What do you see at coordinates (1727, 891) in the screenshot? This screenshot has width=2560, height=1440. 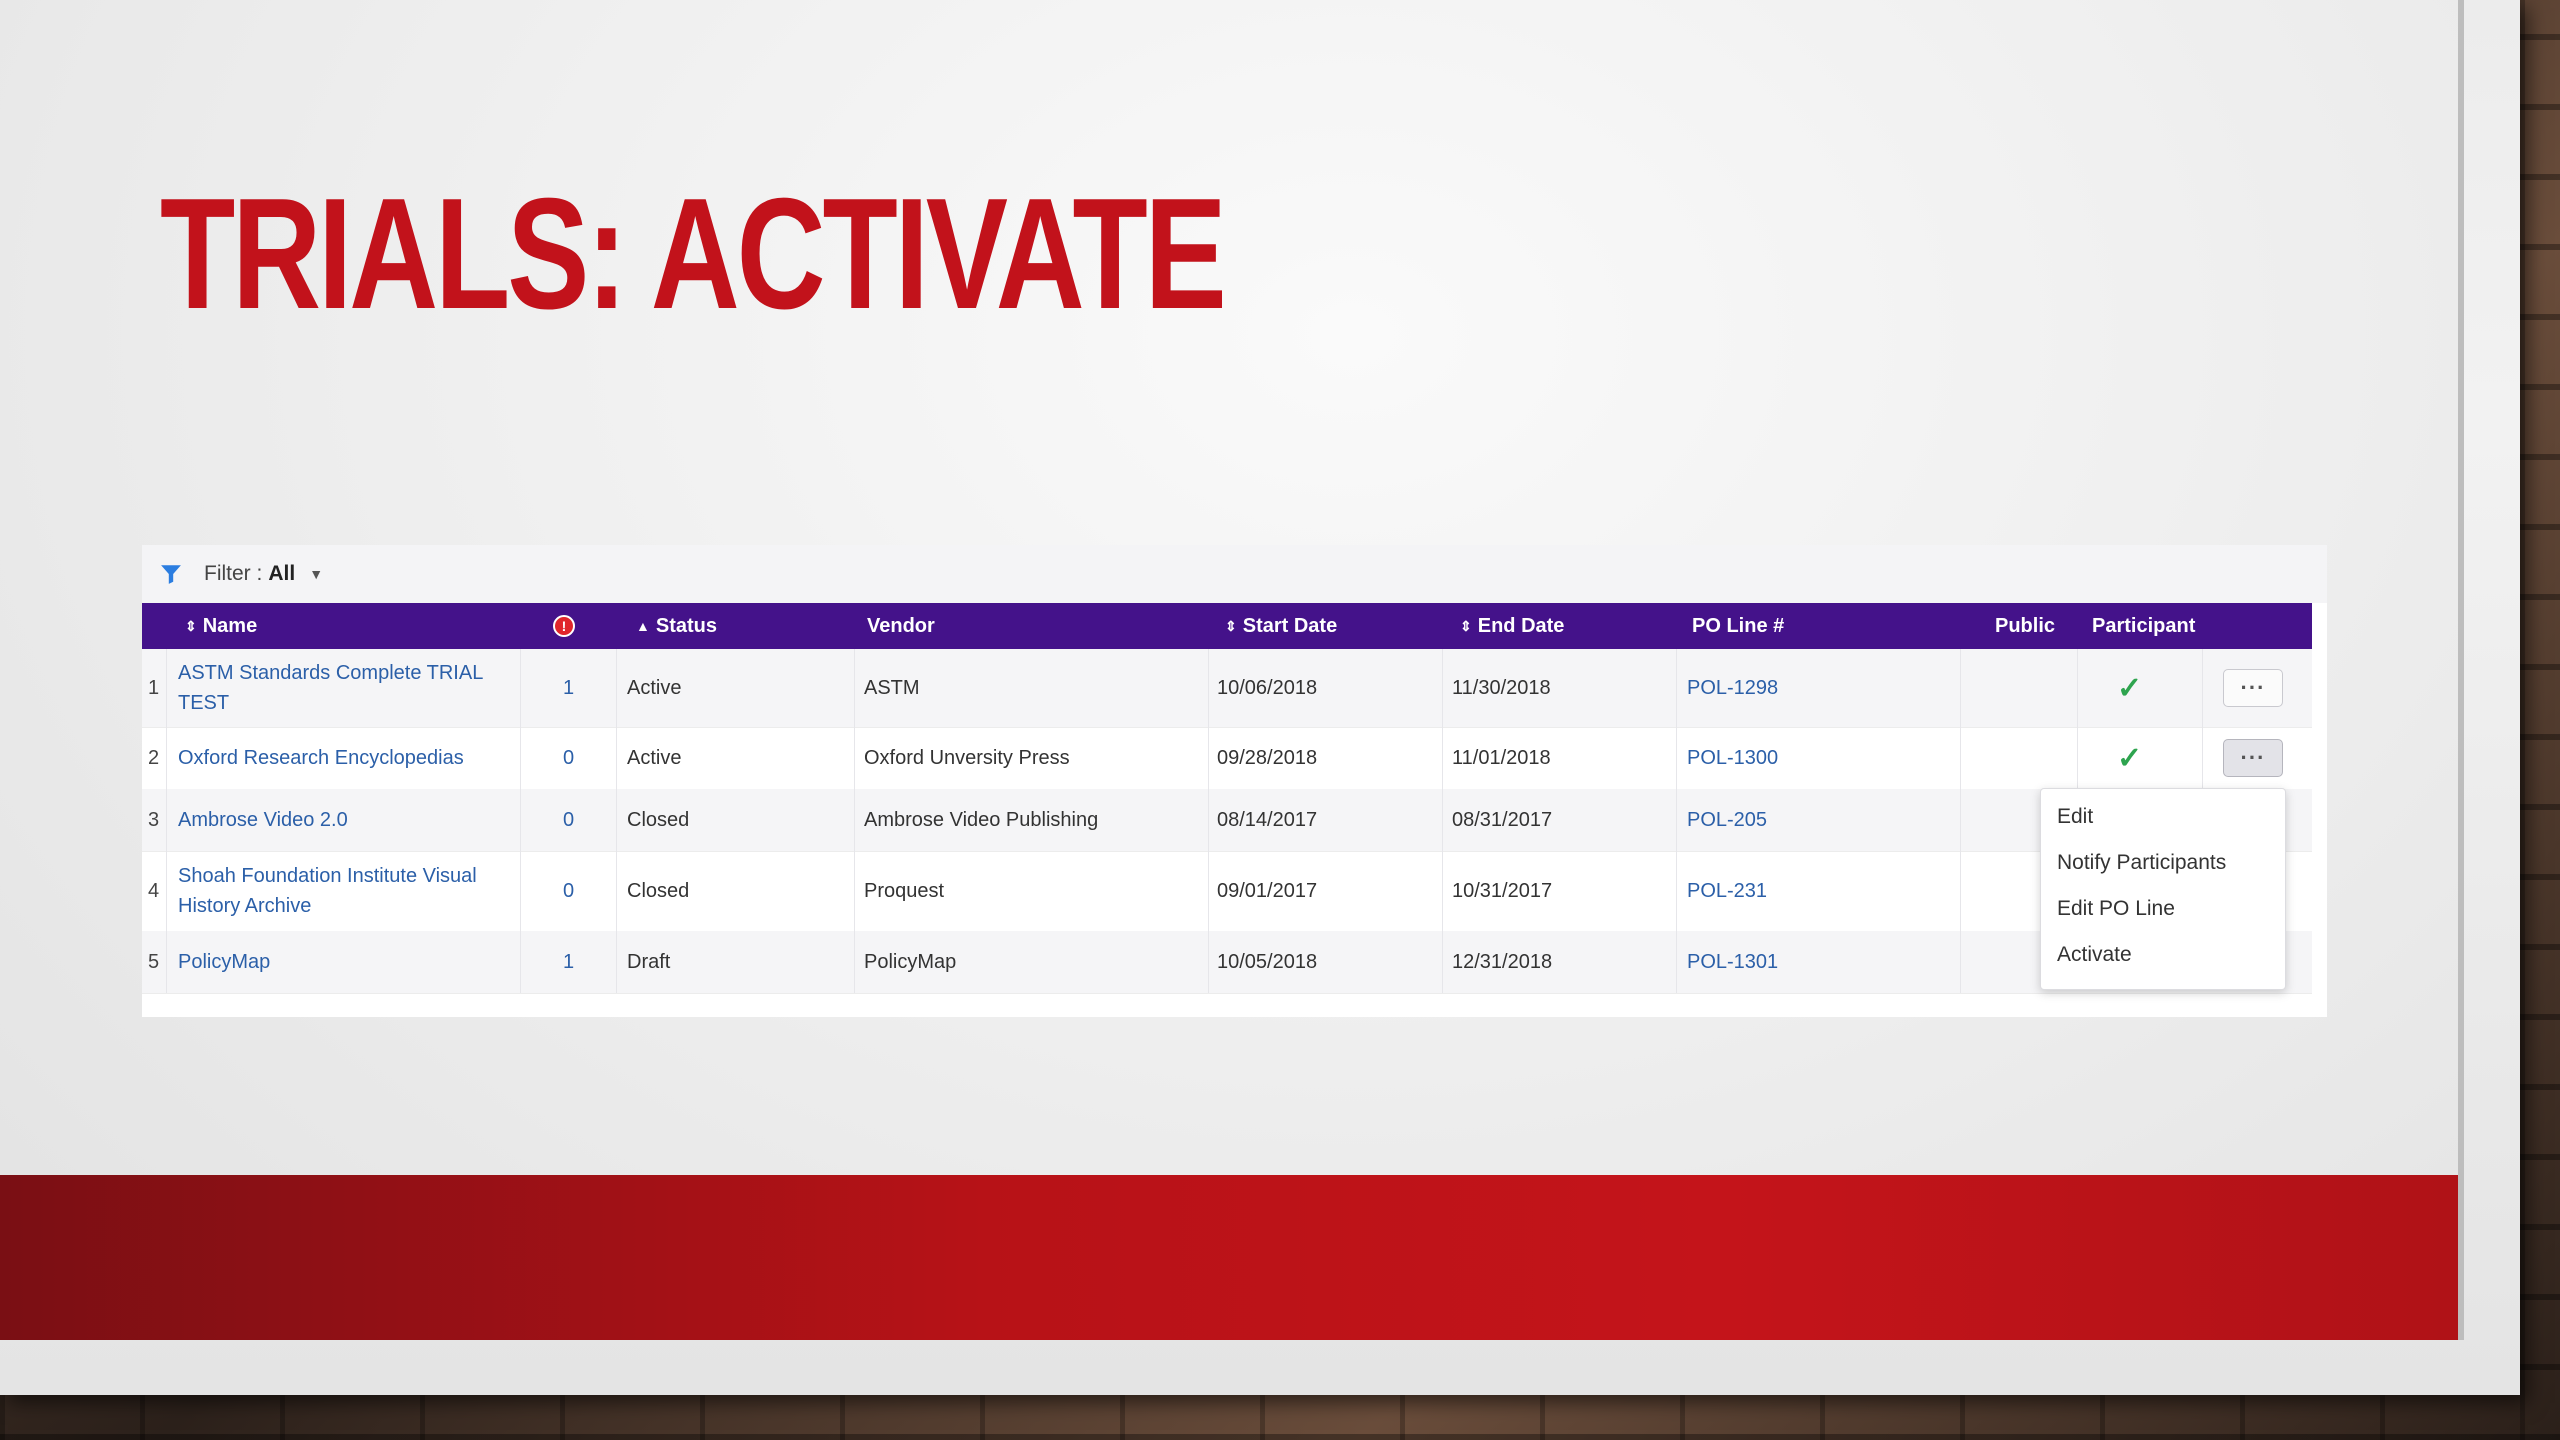 I see `po-line-link: POL-231` at bounding box center [1727, 891].